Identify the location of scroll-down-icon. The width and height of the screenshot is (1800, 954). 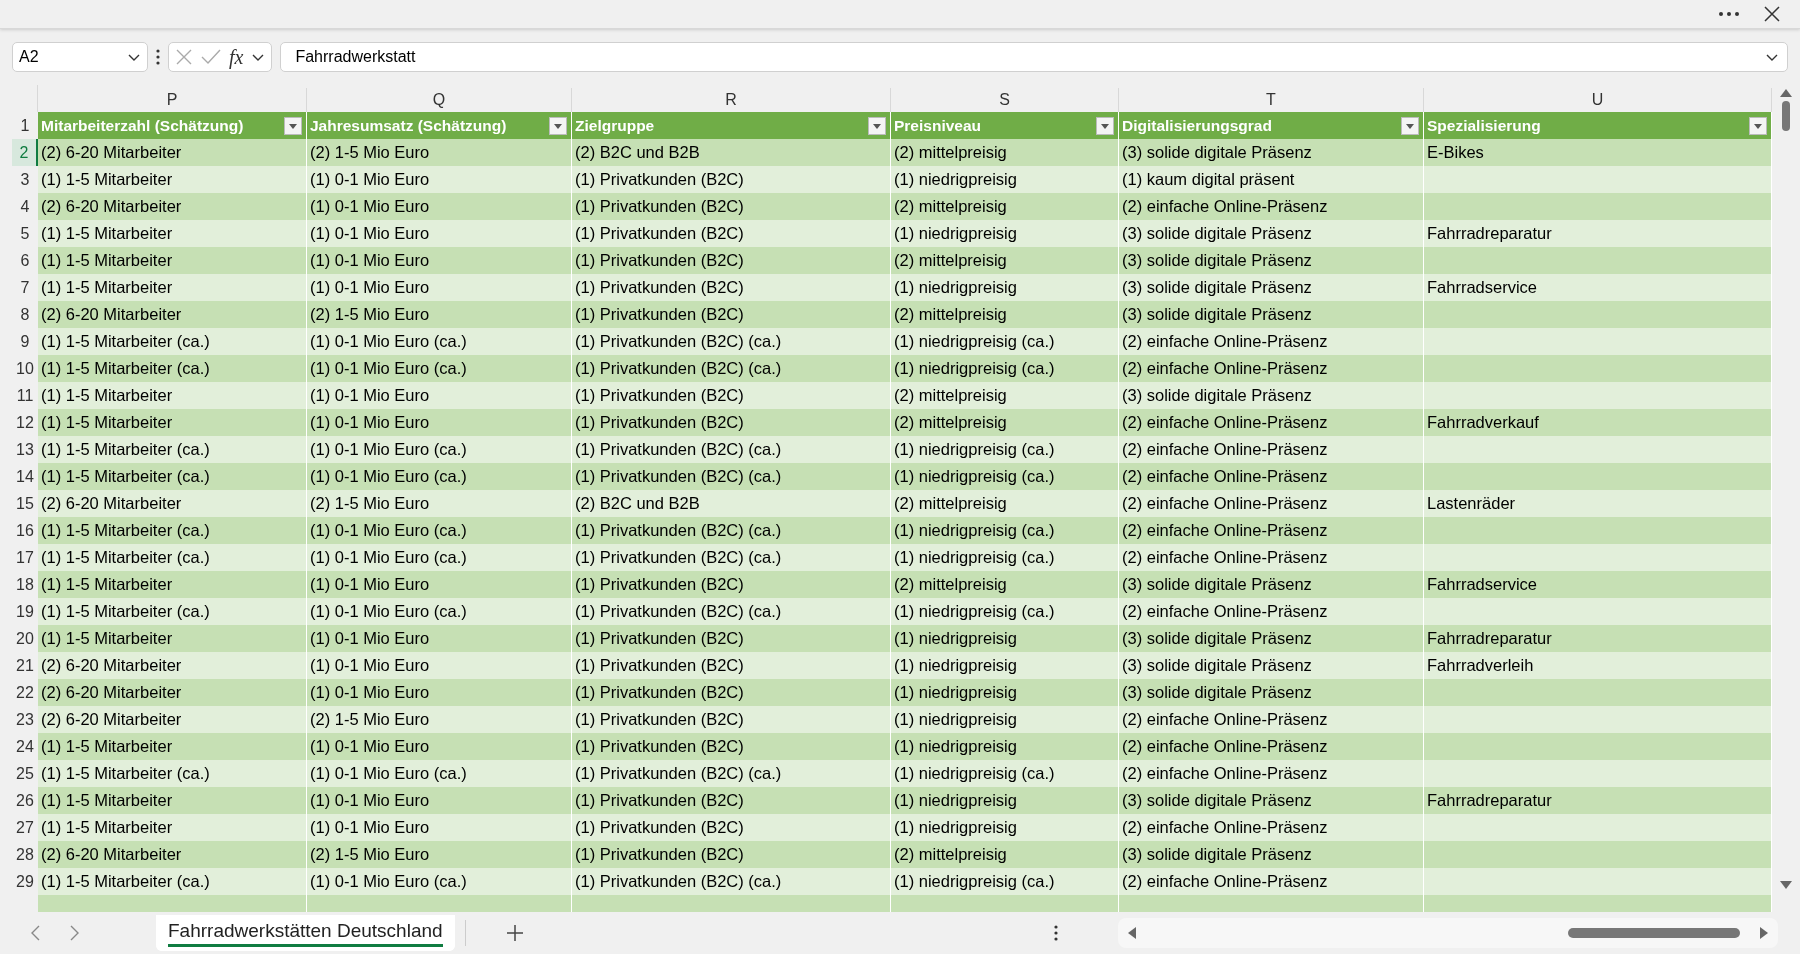
(1786, 885).